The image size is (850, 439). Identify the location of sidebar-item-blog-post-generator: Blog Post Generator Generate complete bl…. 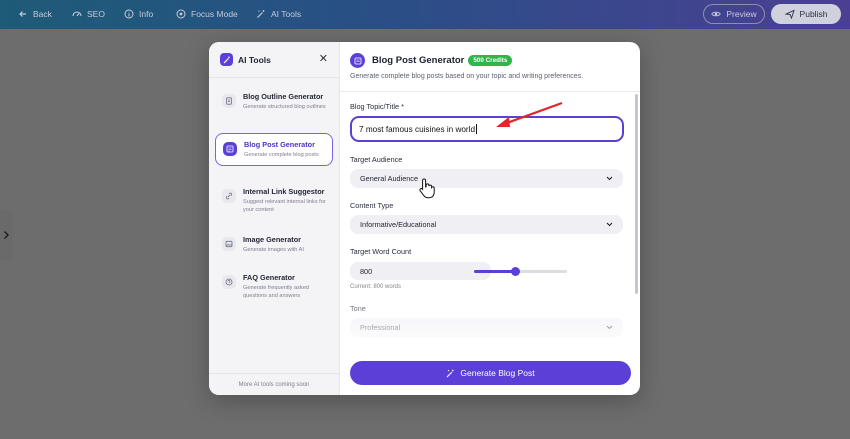
(274, 149).